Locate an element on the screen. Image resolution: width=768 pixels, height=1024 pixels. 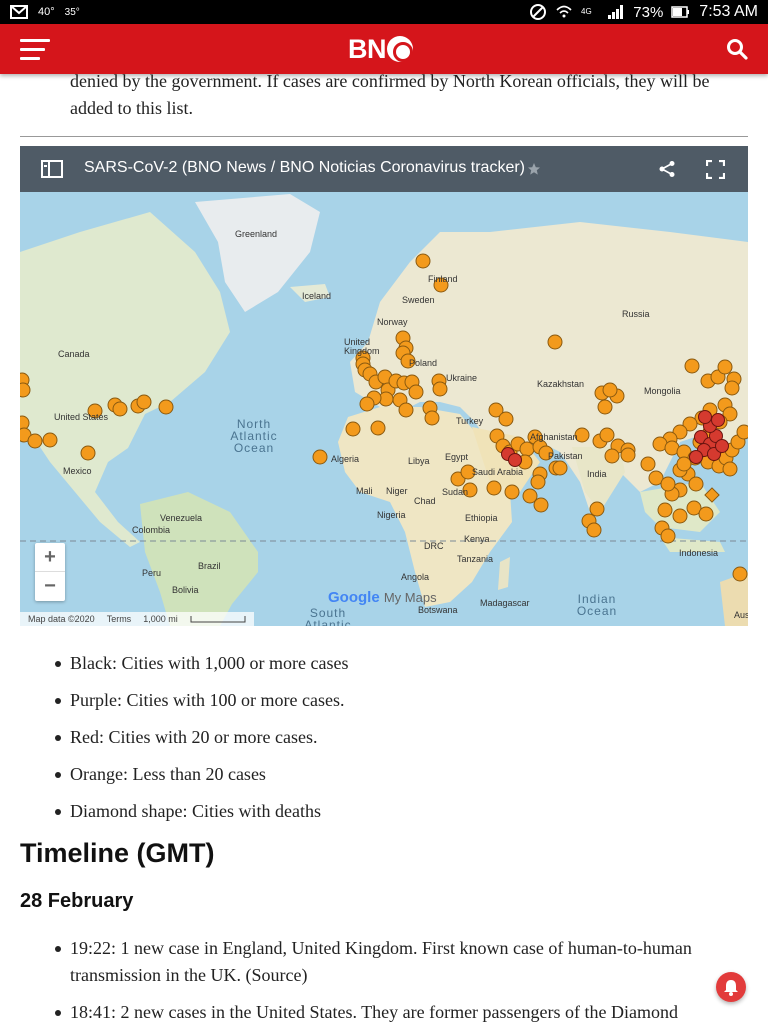
weather-high: 40° is located at coordinates (46, 12).